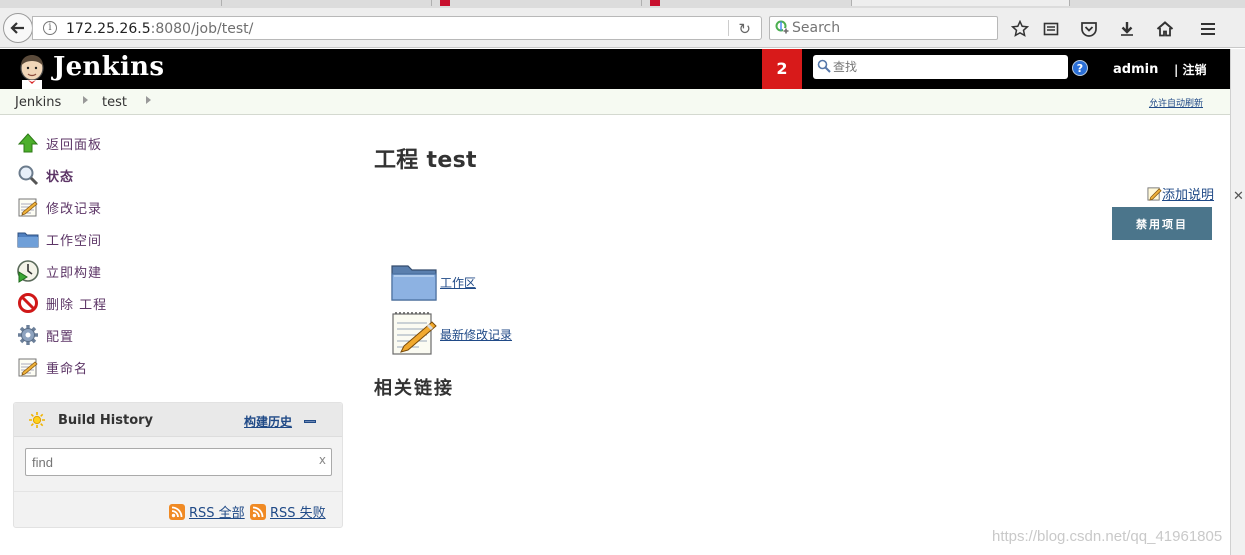 This screenshot has width=1245, height=555. I want to click on related-links-heading: 相关链接, so click(414, 388).